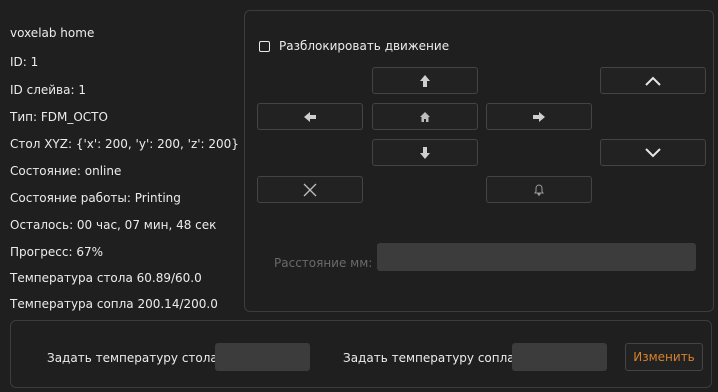 The width and height of the screenshot is (718, 392). I want to click on move-y-down-button, so click(425, 152).